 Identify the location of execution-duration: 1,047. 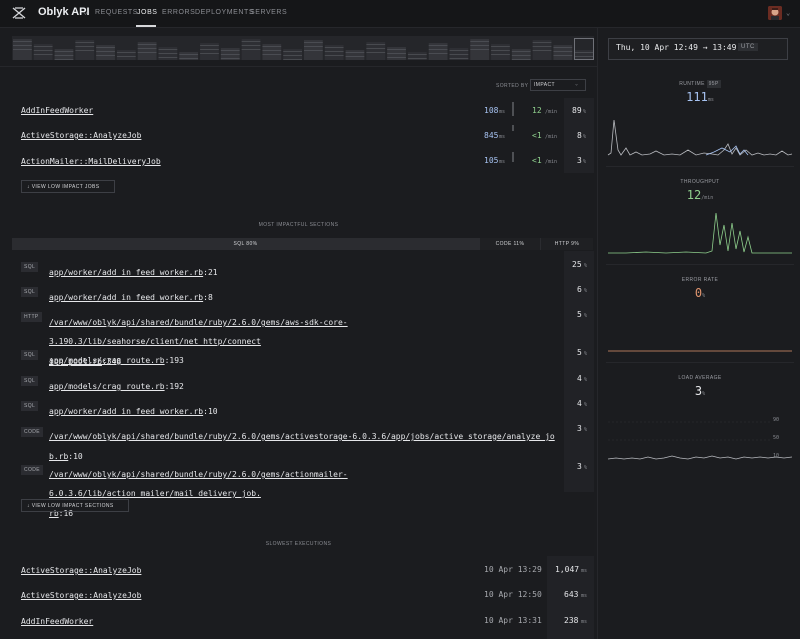
(567, 569).